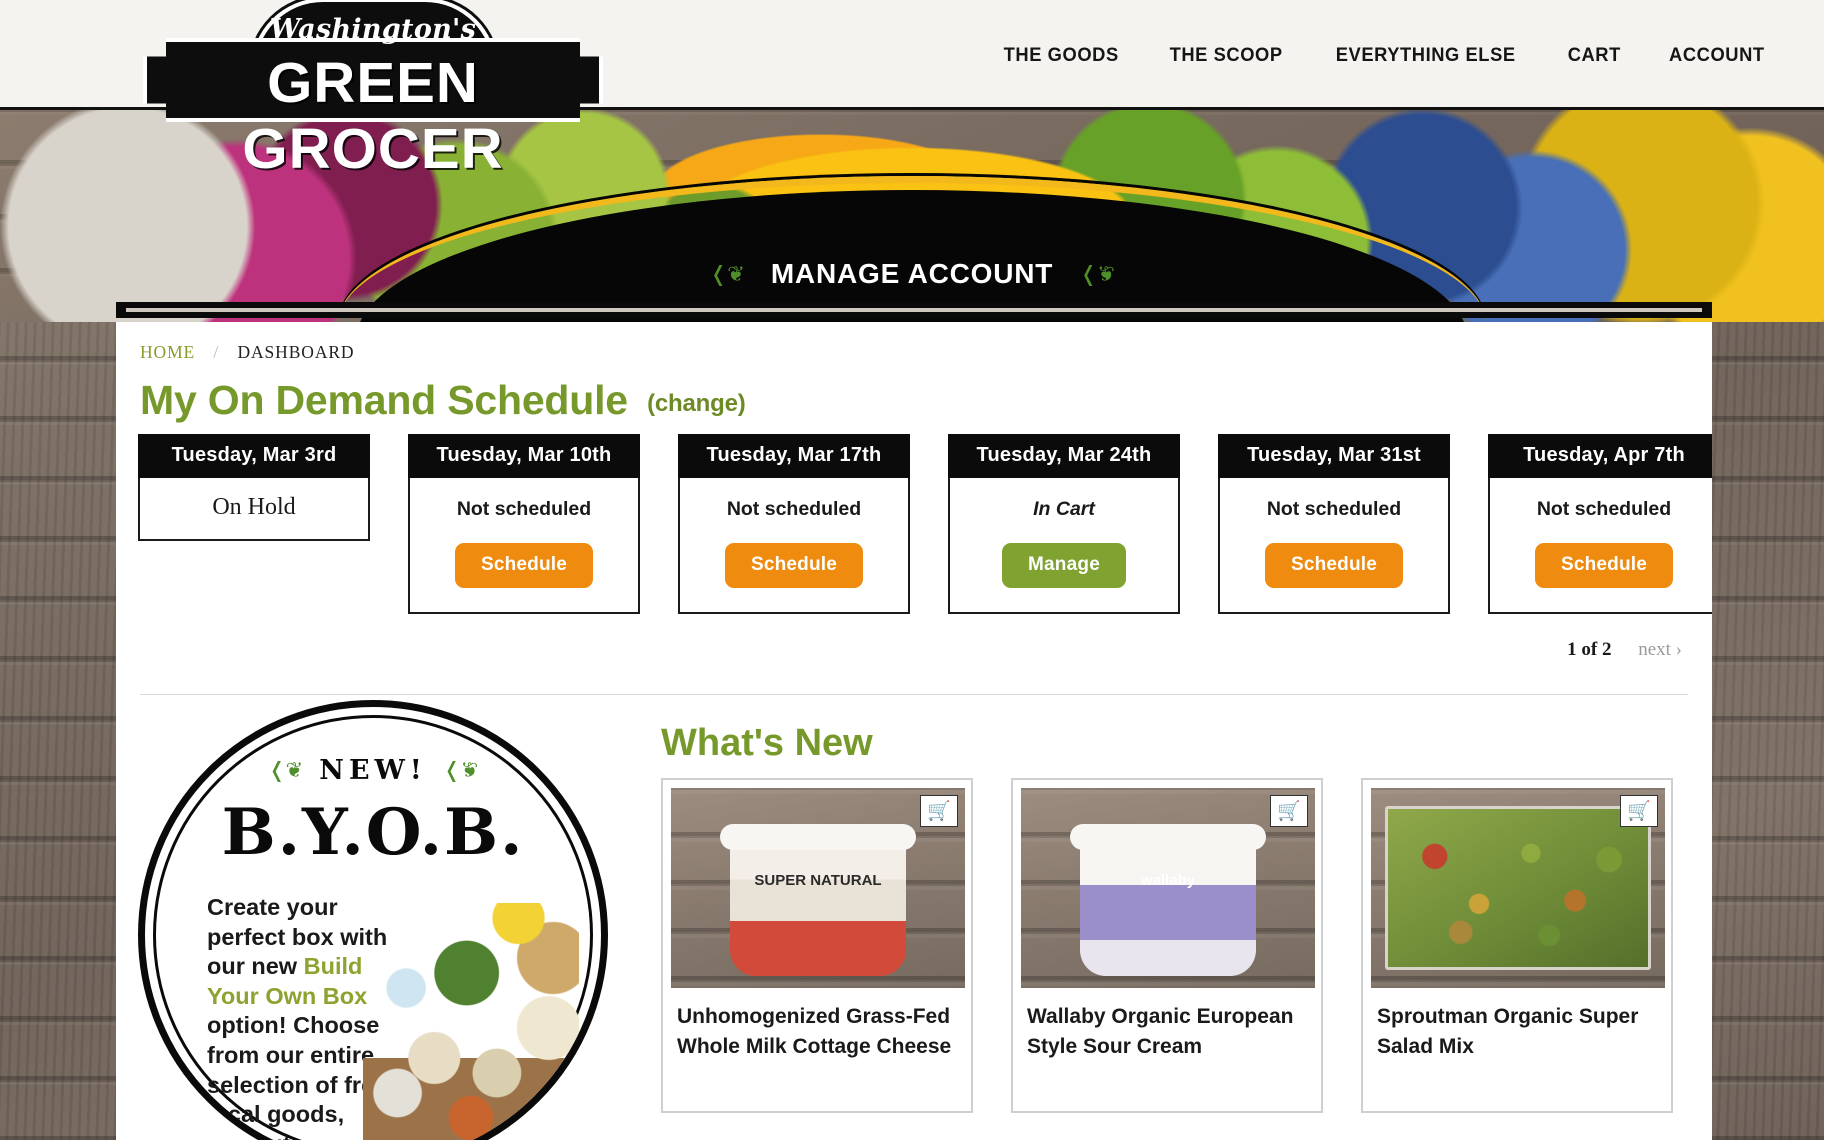 The height and width of the screenshot is (1140, 1824). What do you see at coordinates (818, 900) in the screenshot?
I see `cottage-cheese-tub: SUPER NATURAL` at bounding box center [818, 900].